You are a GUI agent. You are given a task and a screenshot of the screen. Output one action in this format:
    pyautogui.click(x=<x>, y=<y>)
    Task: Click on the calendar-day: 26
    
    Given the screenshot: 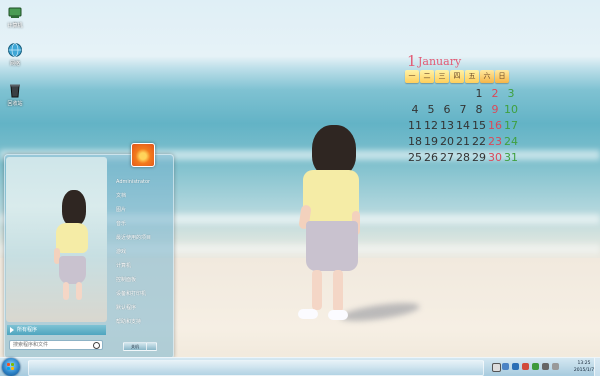 What is the action you would take?
    pyautogui.click(x=431, y=158)
    